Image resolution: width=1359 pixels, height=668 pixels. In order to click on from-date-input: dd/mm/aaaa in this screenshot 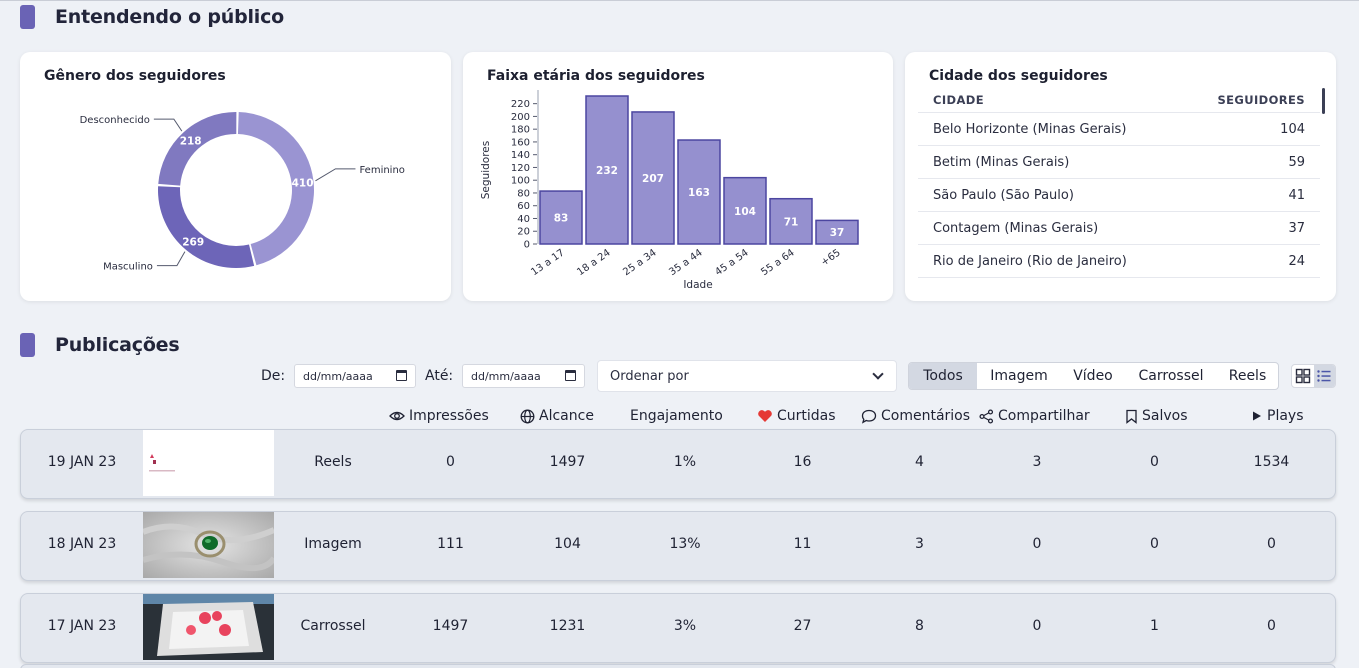, I will do `click(355, 376)`.